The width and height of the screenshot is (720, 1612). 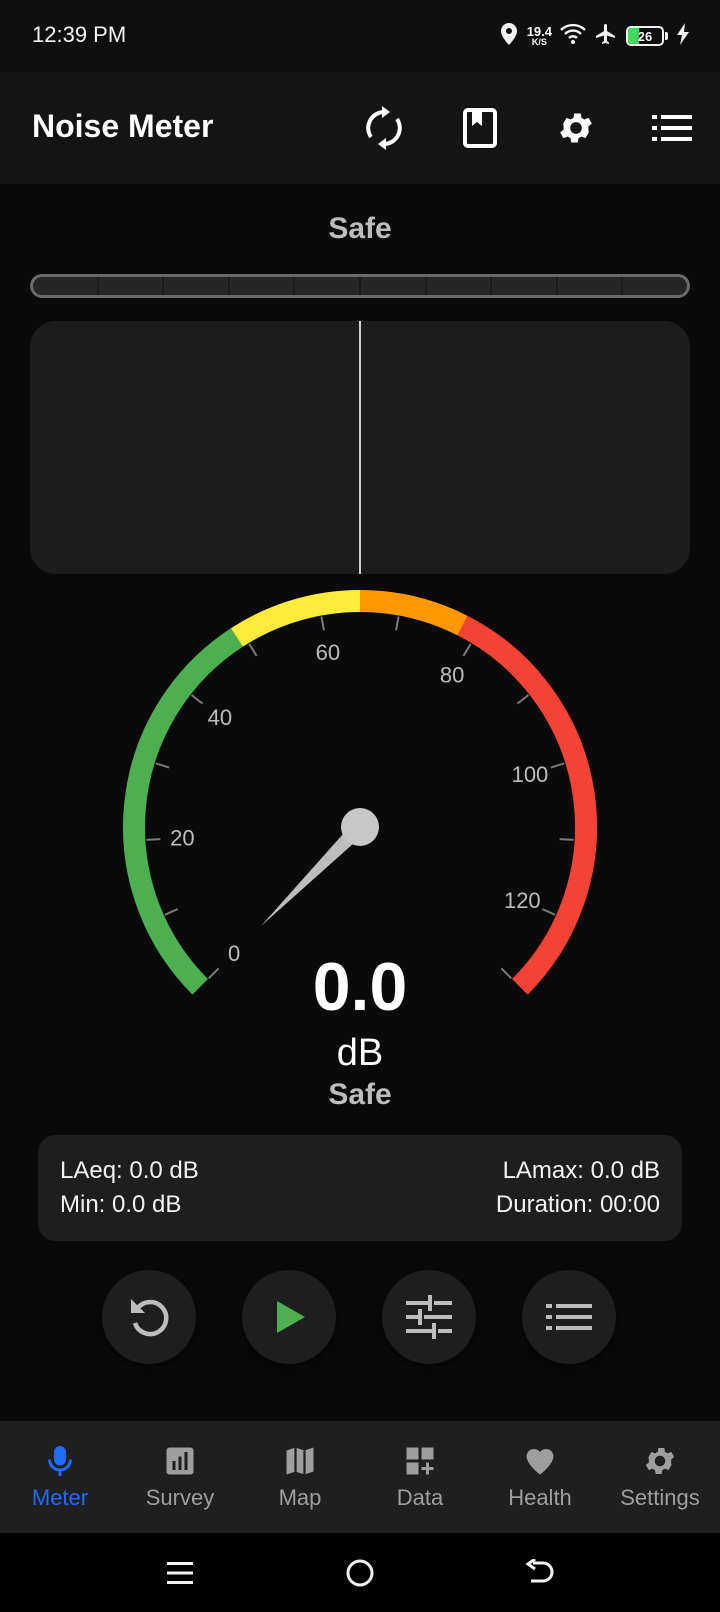 I want to click on level-bar, so click(x=360, y=286).